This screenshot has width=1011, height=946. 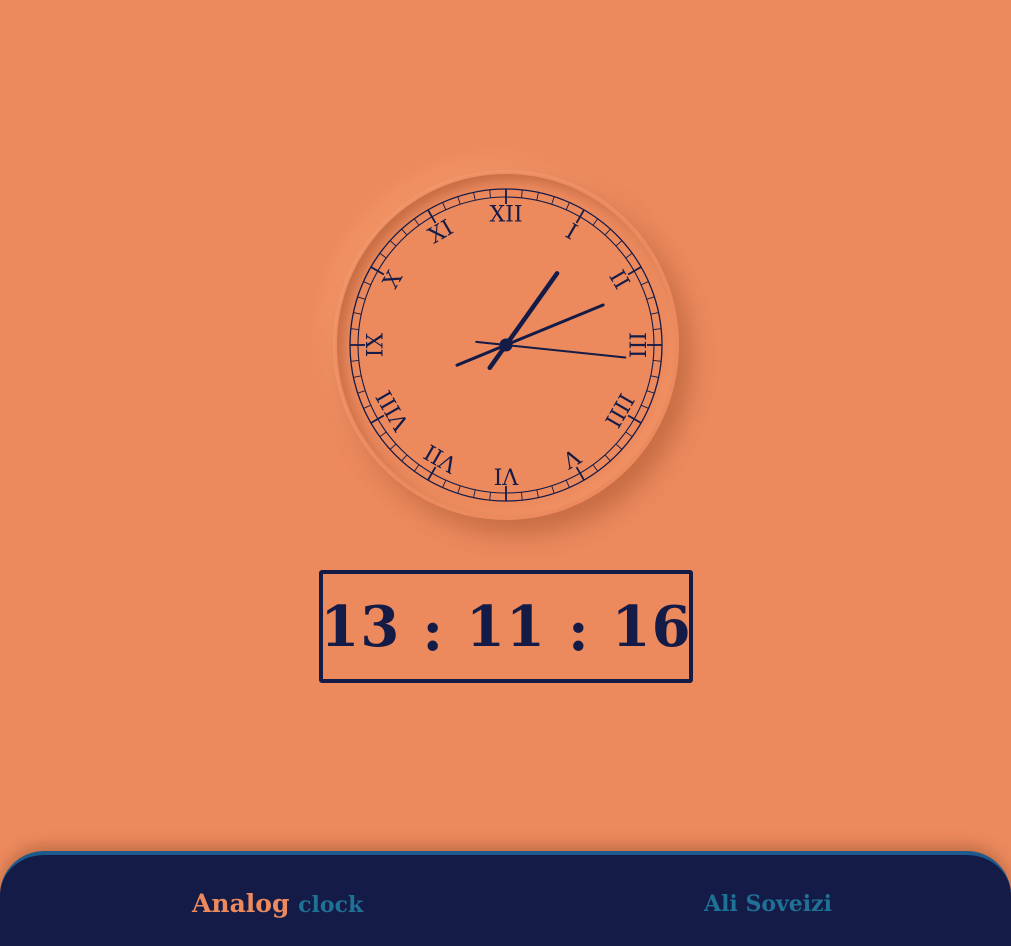 I want to click on footer-title-secondary: clock, so click(x=331, y=905).